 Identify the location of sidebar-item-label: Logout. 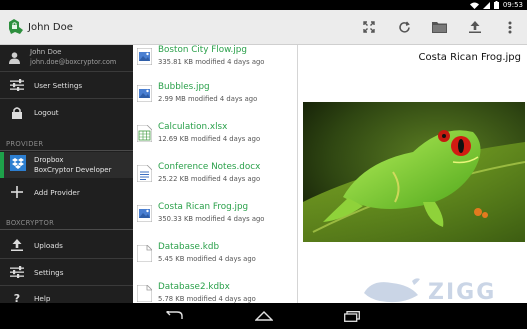
(46, 112).